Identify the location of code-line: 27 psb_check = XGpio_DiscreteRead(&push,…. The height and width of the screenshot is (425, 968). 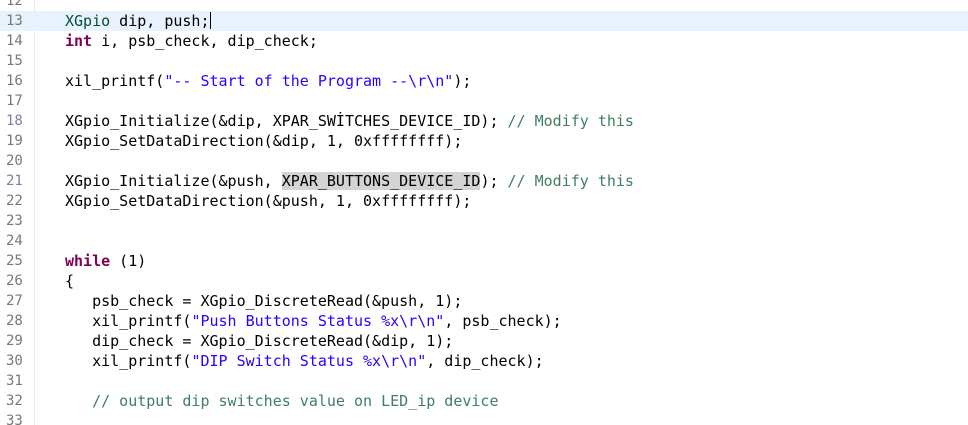
(484, 301).